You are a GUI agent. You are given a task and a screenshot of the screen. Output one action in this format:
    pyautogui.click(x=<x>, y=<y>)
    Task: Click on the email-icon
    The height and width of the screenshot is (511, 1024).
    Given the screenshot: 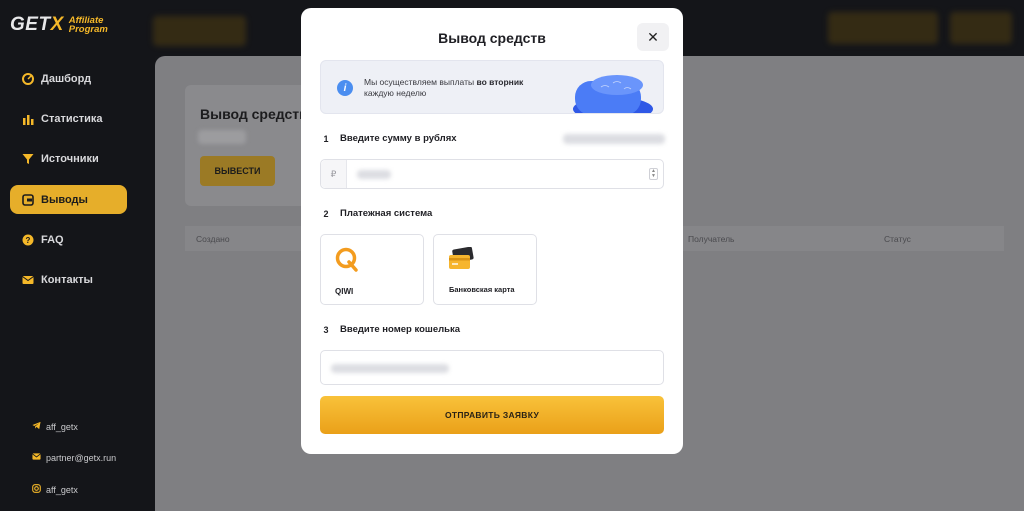 What is the action you would take?
    pyautogui.click(x=36, y=457)
    